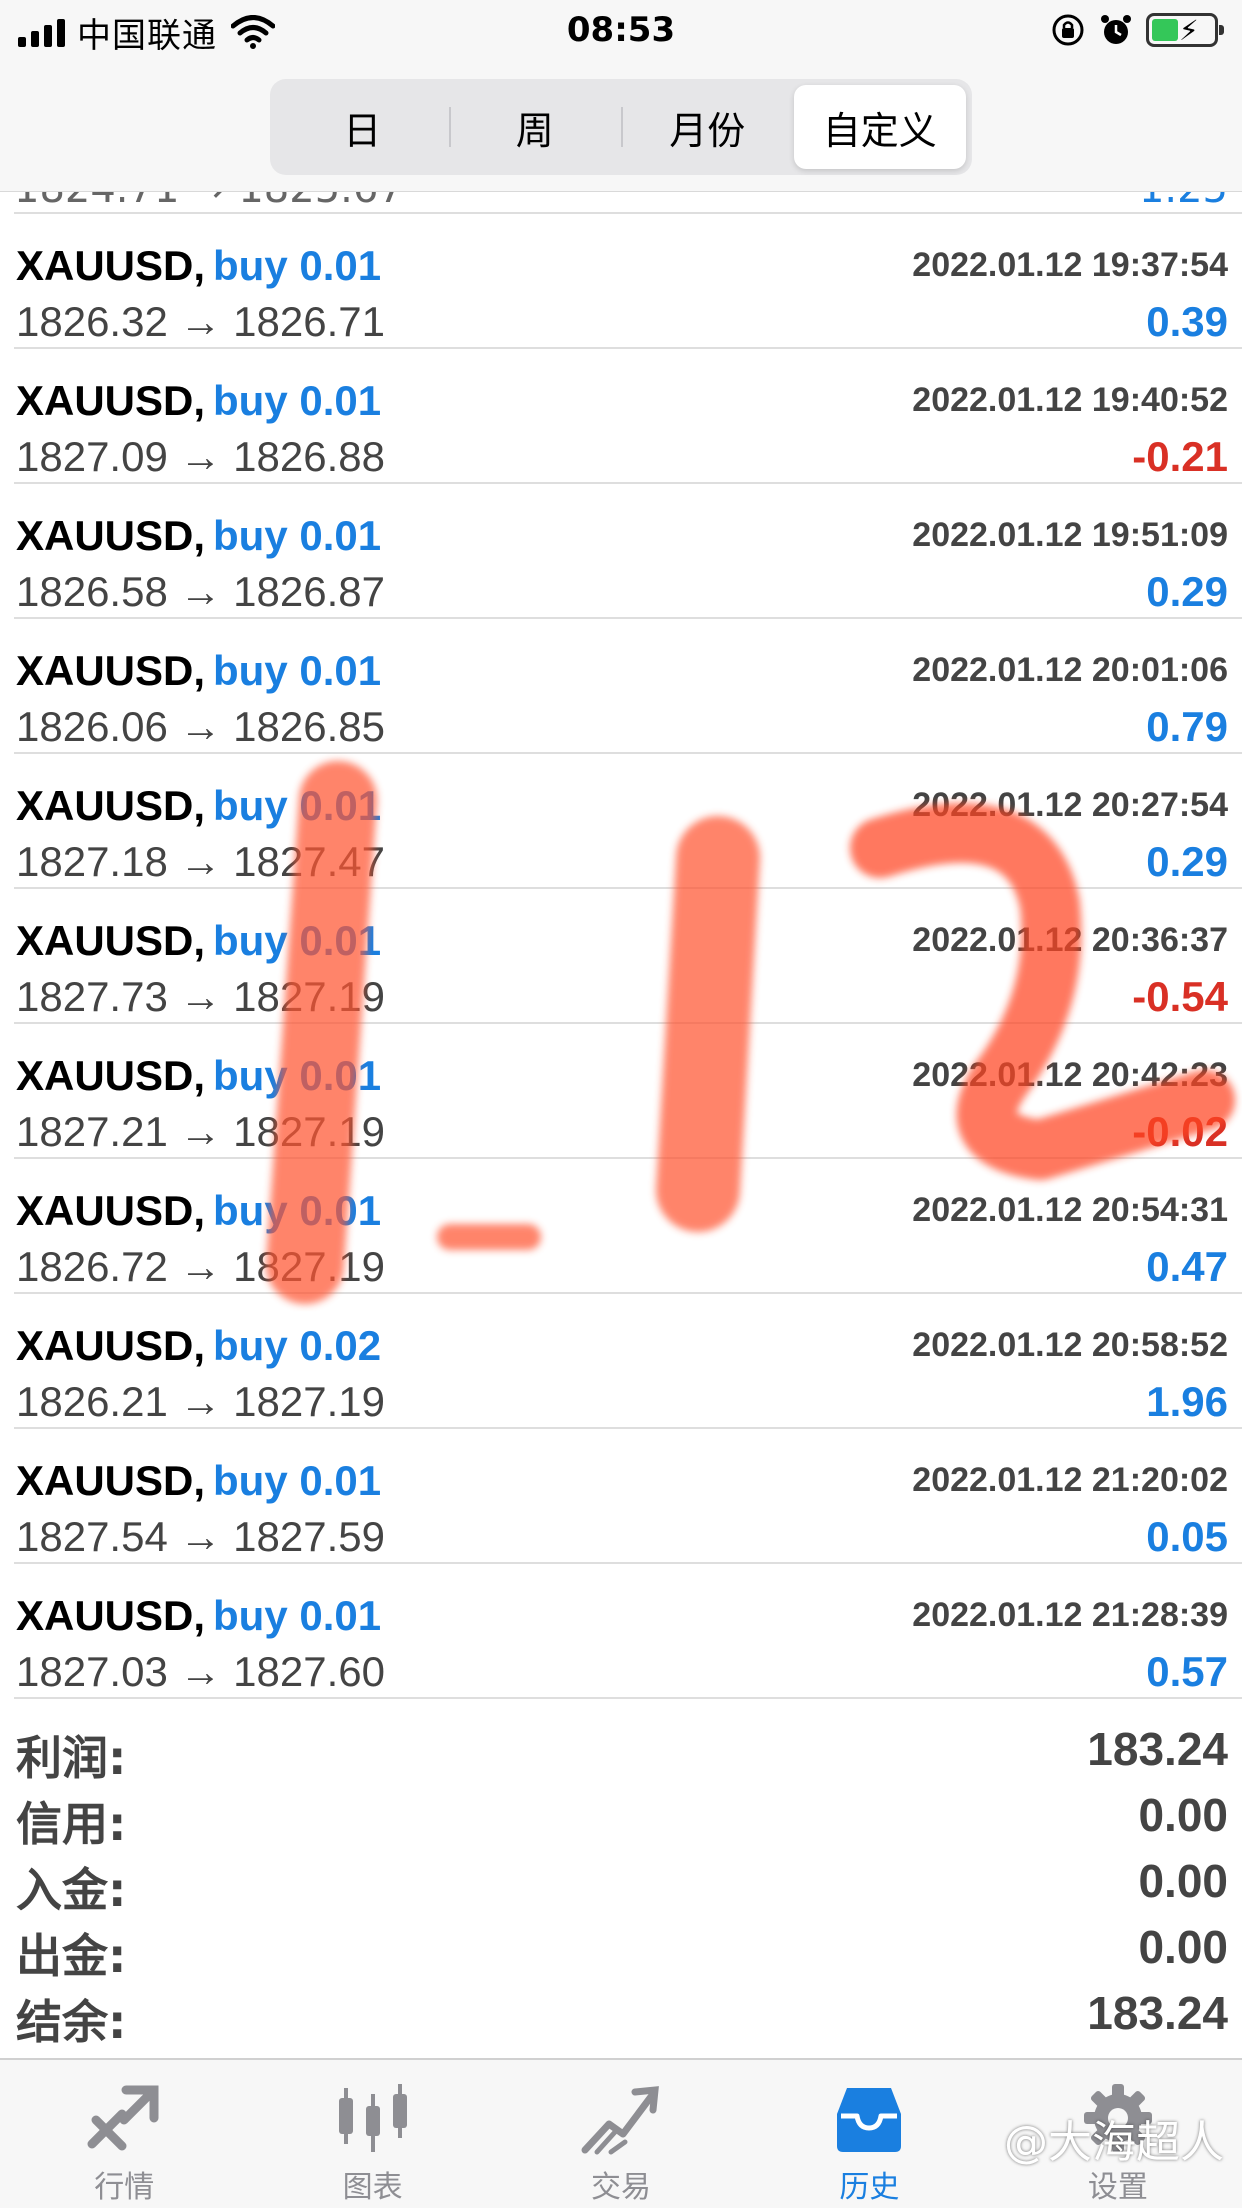  I want to click on tab-trade: 交易, so click(621, 2134).